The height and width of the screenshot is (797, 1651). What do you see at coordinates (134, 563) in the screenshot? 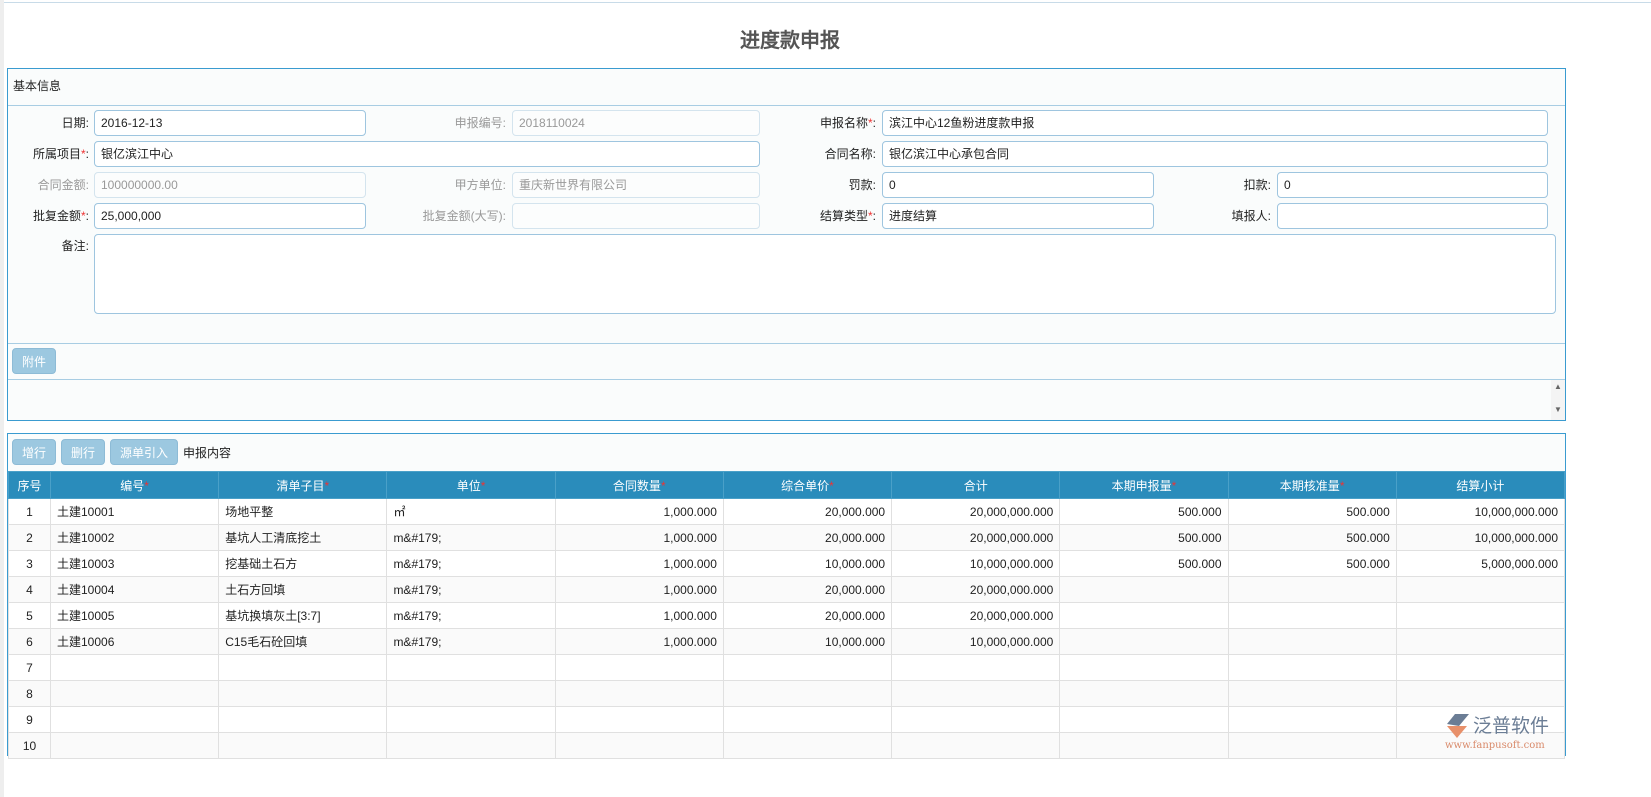
I see `table-cell: 土建10003` at bounding box center [134, 563].